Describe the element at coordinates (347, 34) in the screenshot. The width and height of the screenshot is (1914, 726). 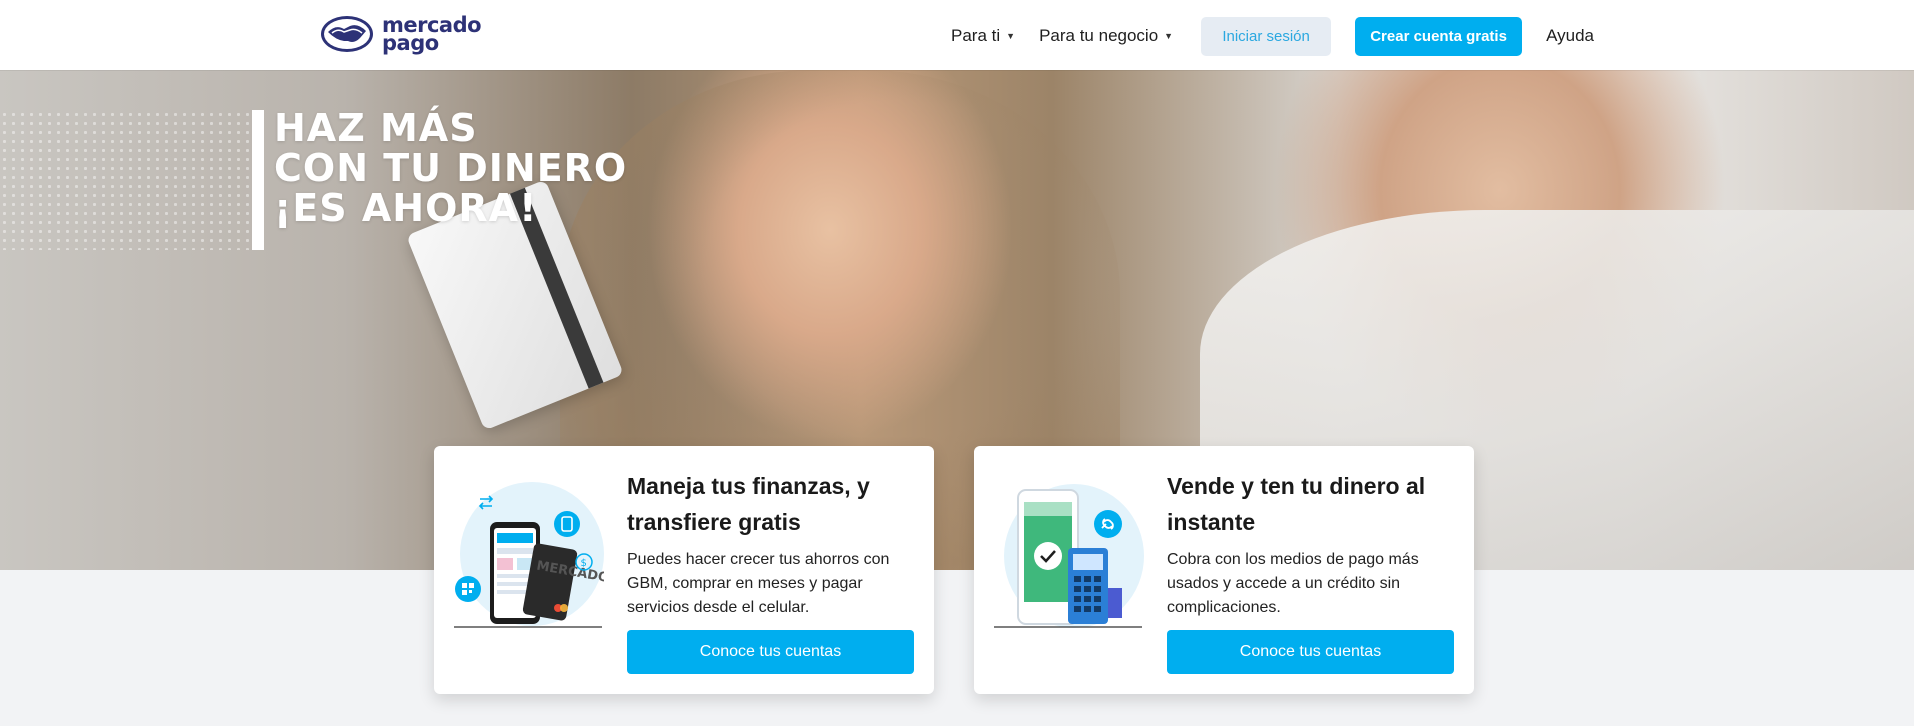
I see `handshake-logo-icon` at that location.